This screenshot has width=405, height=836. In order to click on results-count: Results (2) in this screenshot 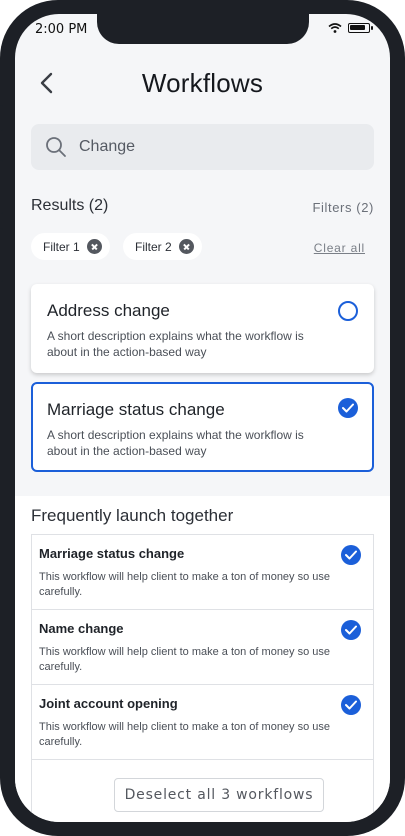, I will do `click(70, 205)`.